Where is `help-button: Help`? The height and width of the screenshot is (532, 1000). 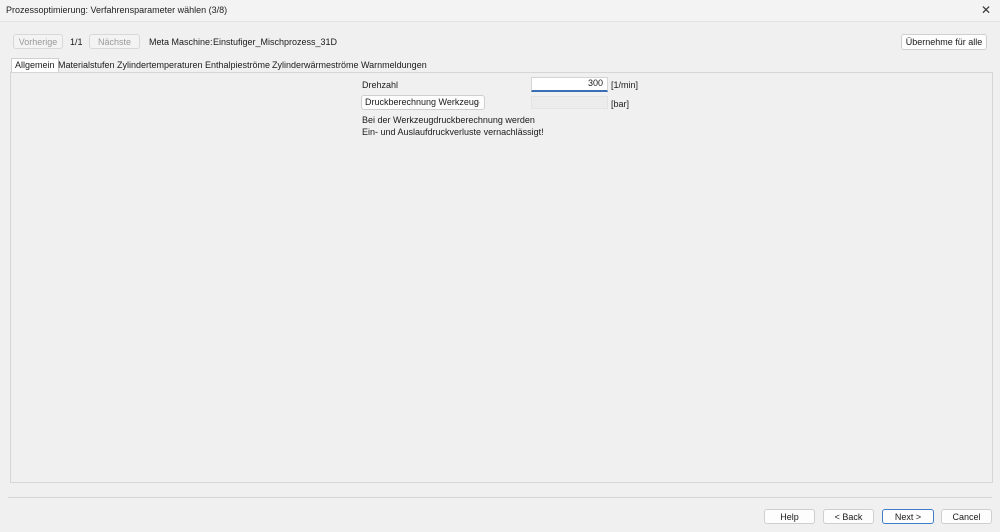 help-button: Help is located at coordinates (789, 516).